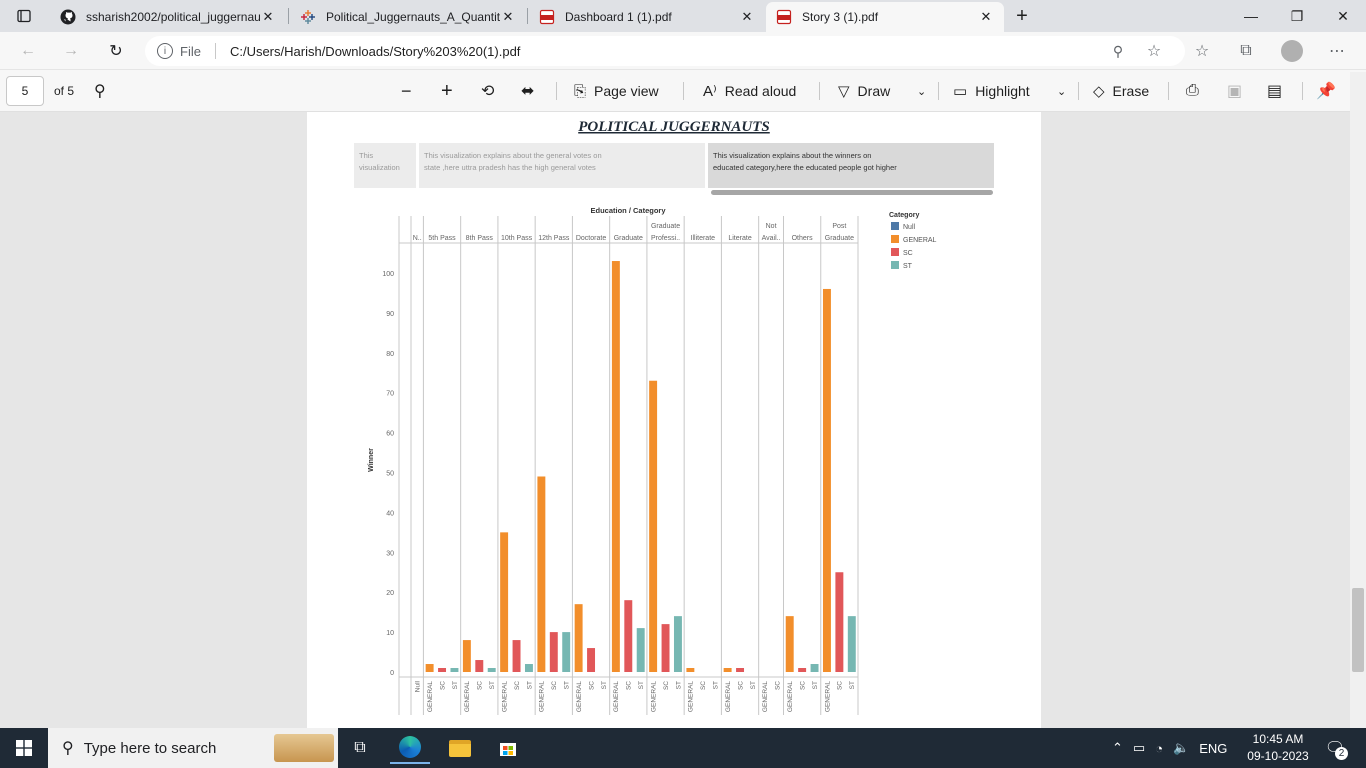 The height and width of the screenshot is (768, 1366). I want to click on bar-5th-pass-sc, so click(442, 670).